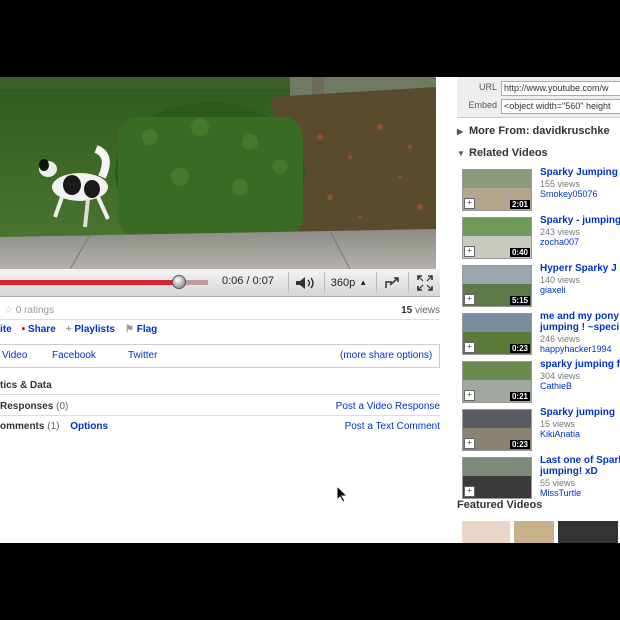 This screenshot has height=620, width=620. I want to click on related-video-title: sparky jumping fr, so click(580, 364).